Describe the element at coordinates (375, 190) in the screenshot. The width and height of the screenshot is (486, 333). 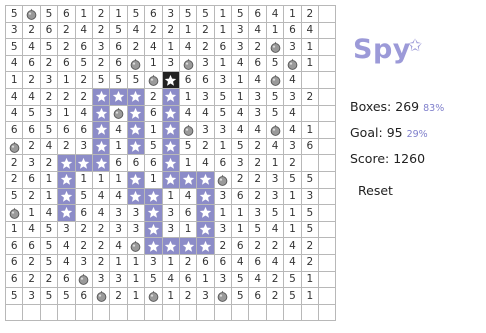
I see `reset-button: Reset` at that location.